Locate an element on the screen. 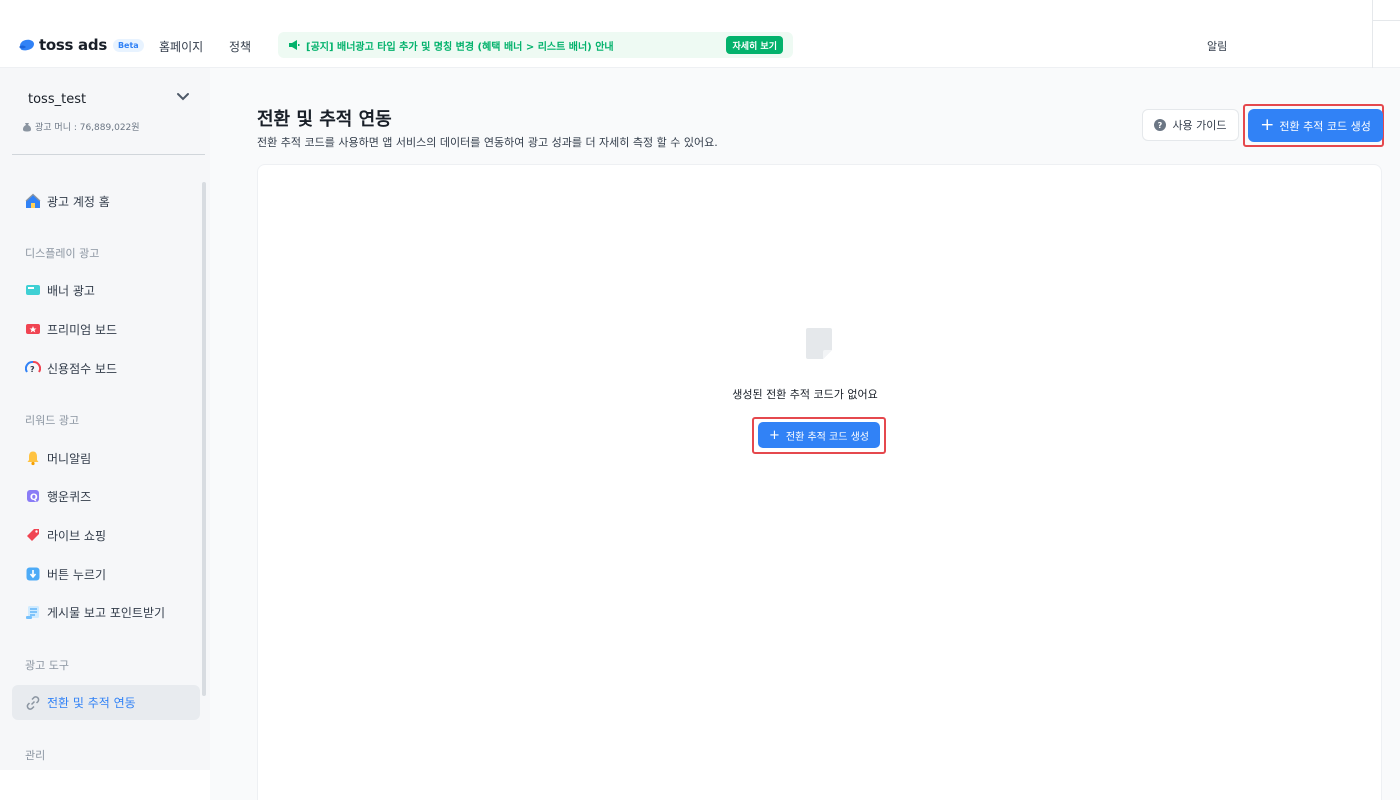  usage-guide-label: 사용 가이드 is located at coordinates (1199, 125).